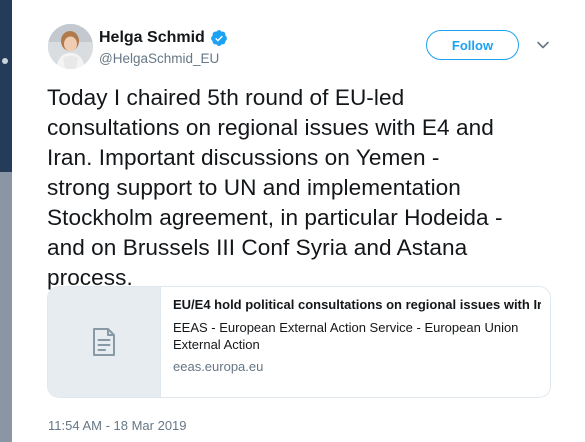  Describe the element at coordinates (6, 221) in the screenshot. I see `background-page-strip` at that location.